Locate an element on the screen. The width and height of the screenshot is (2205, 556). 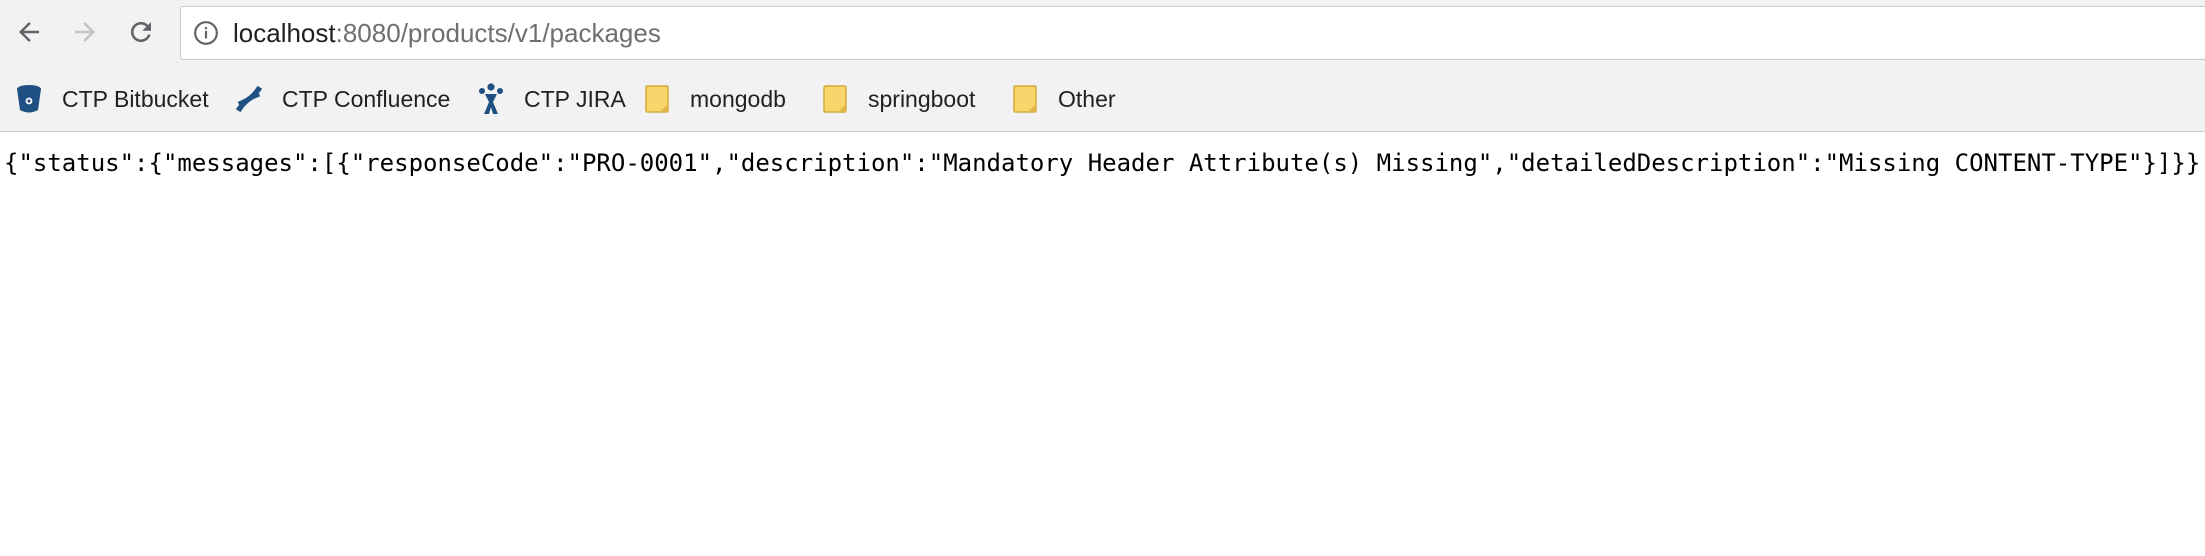
bookmark-folder-other: Other is located at coordinates (1063, 99).